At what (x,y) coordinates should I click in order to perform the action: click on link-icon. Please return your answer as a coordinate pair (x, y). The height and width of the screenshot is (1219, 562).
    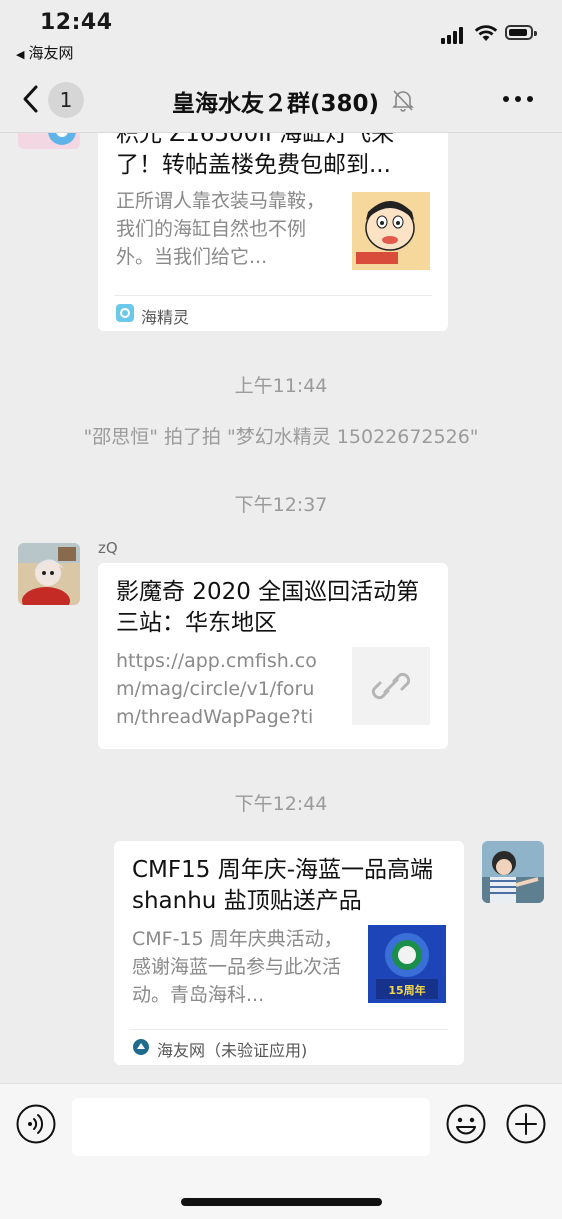
    Looking at the image, I should click on (391, 686).